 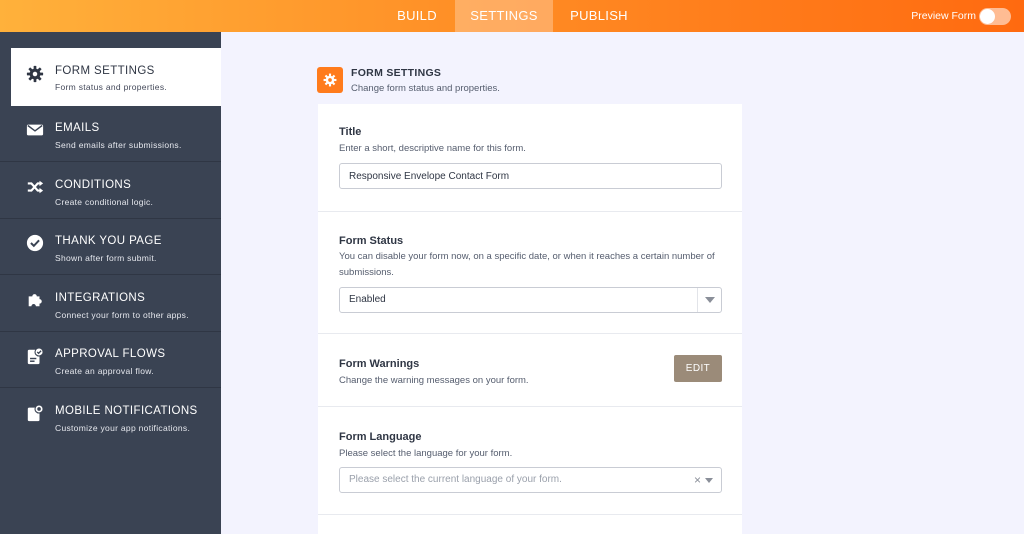 What do you see at coordinates (396, 73) in the screenshot?
I see `page-title: FORM SETTINGS` at bounding box center [396, 73].